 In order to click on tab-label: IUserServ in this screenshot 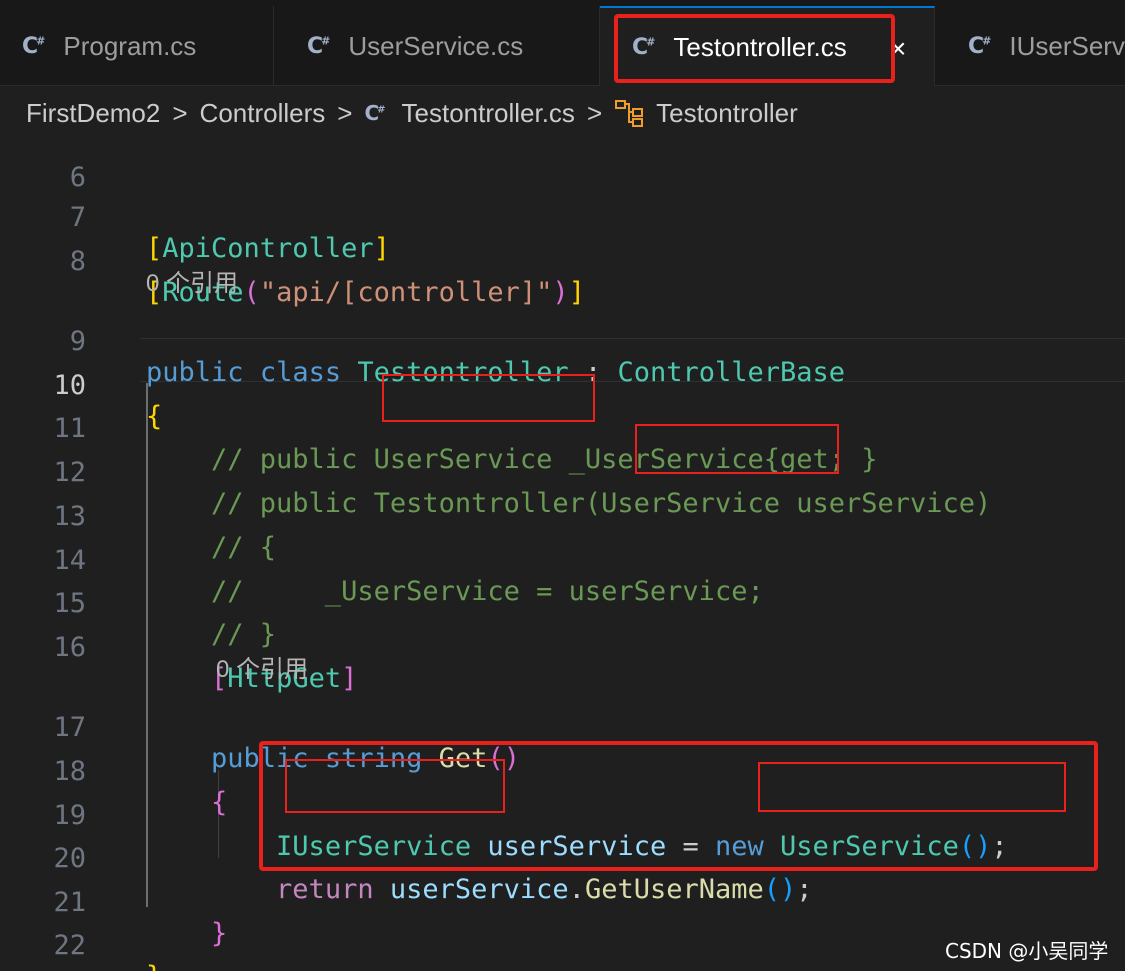, I will do `click(1067, 45)`.